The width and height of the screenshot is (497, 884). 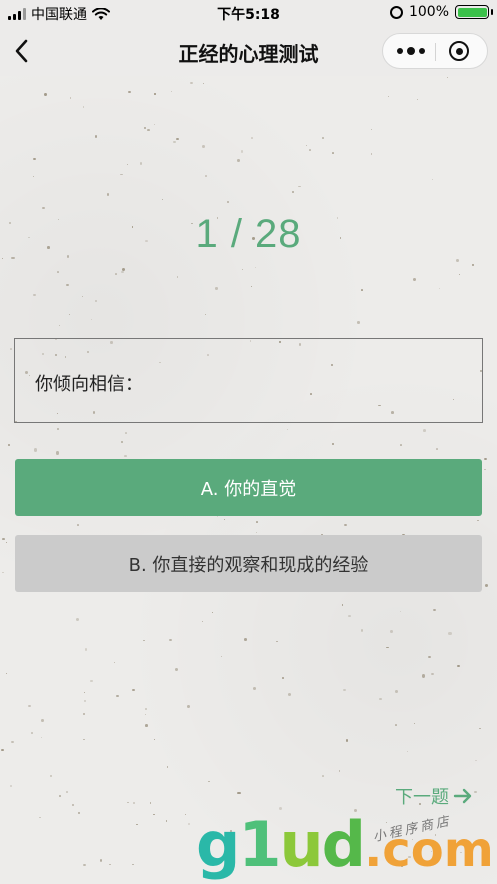 I want to click on close-button, so click(x=459, y=51).